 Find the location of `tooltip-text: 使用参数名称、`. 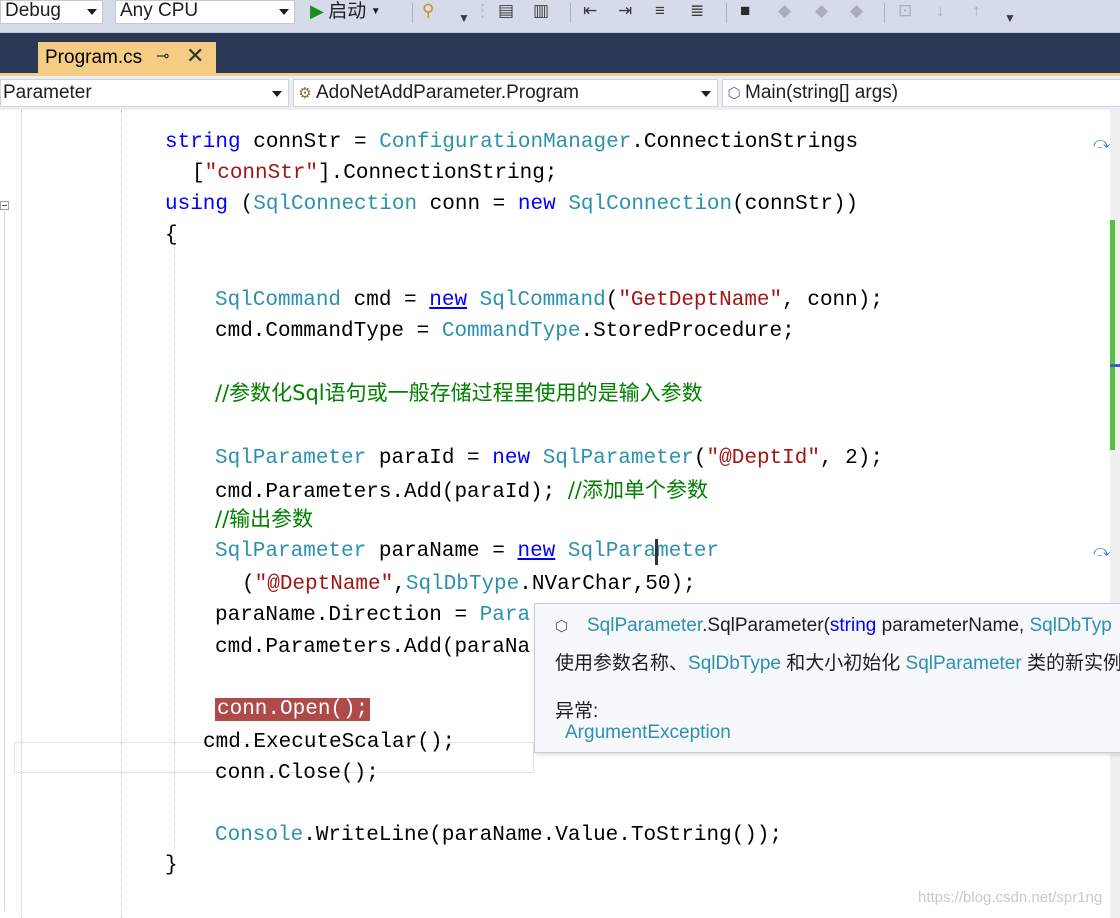

tooltip-text: 使用参数名称、 is located at coordinates (622, 663).